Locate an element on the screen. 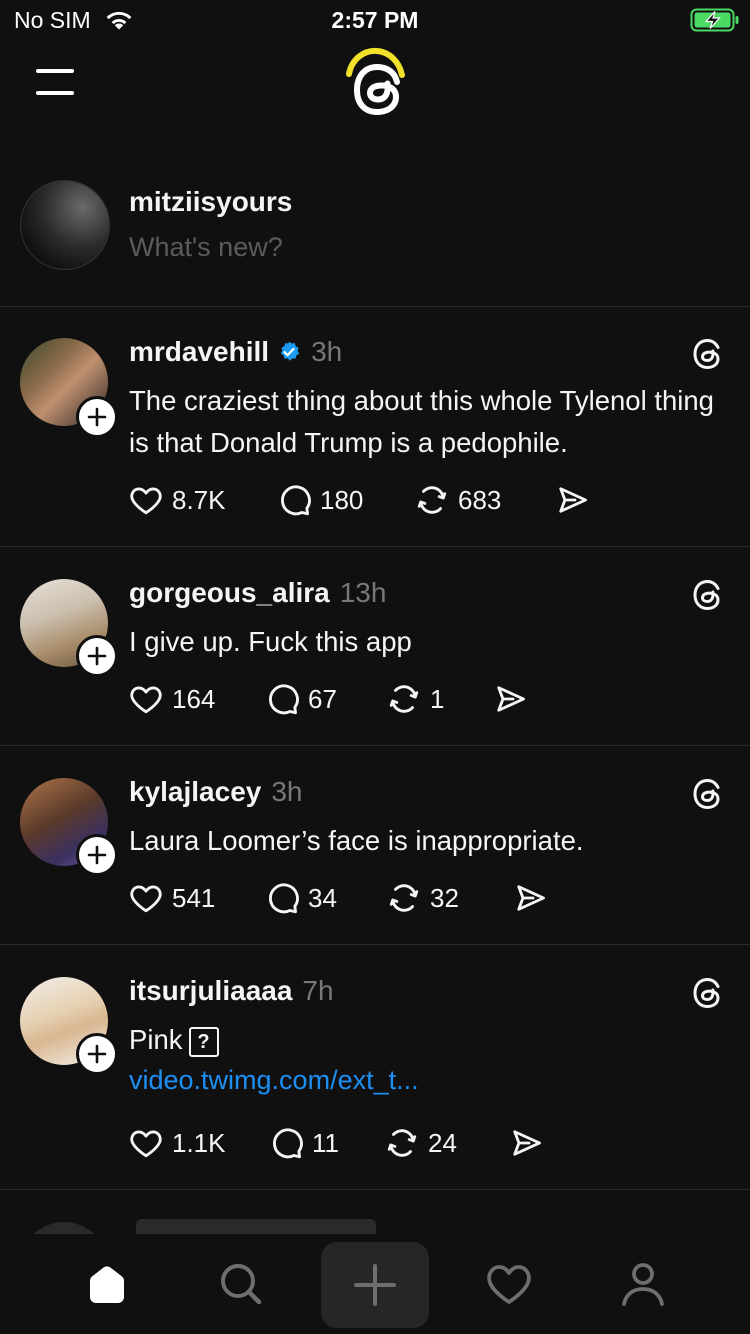 This screenshot has height=1334, width=750. verified-badge-icon is located at coordinates (290, 351).